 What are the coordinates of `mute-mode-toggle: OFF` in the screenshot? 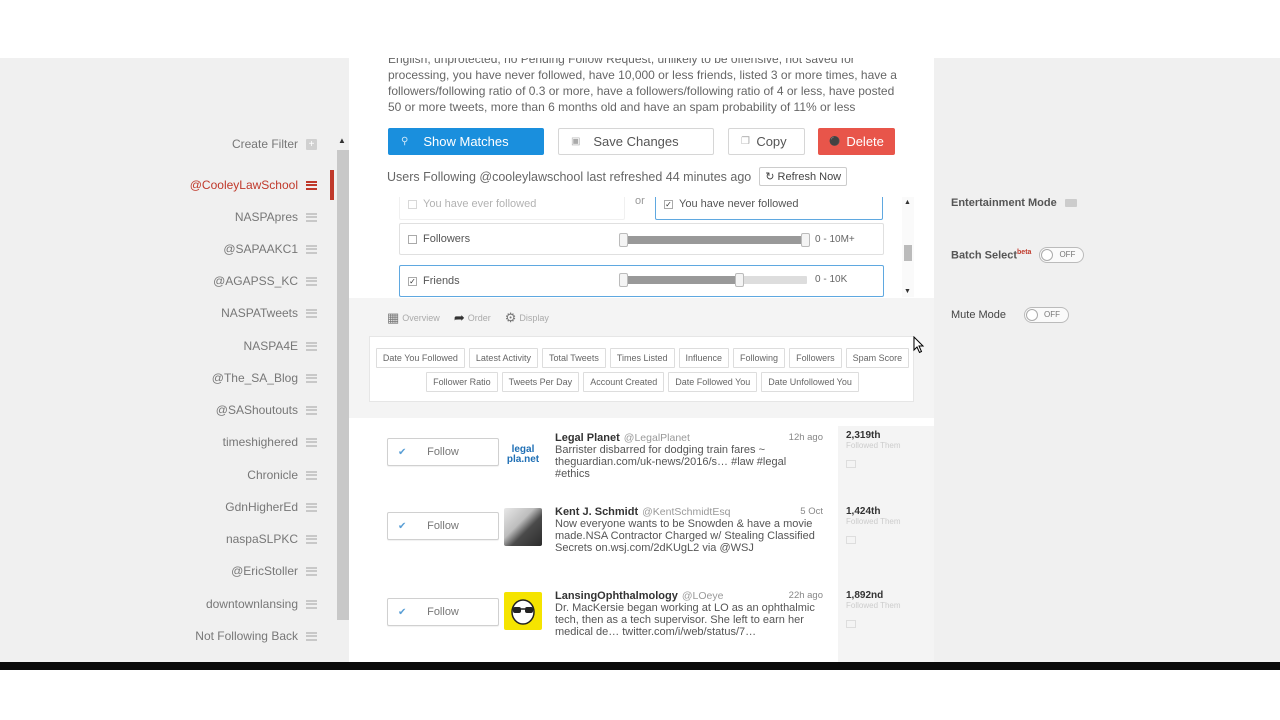 It's located at (1047, 315).